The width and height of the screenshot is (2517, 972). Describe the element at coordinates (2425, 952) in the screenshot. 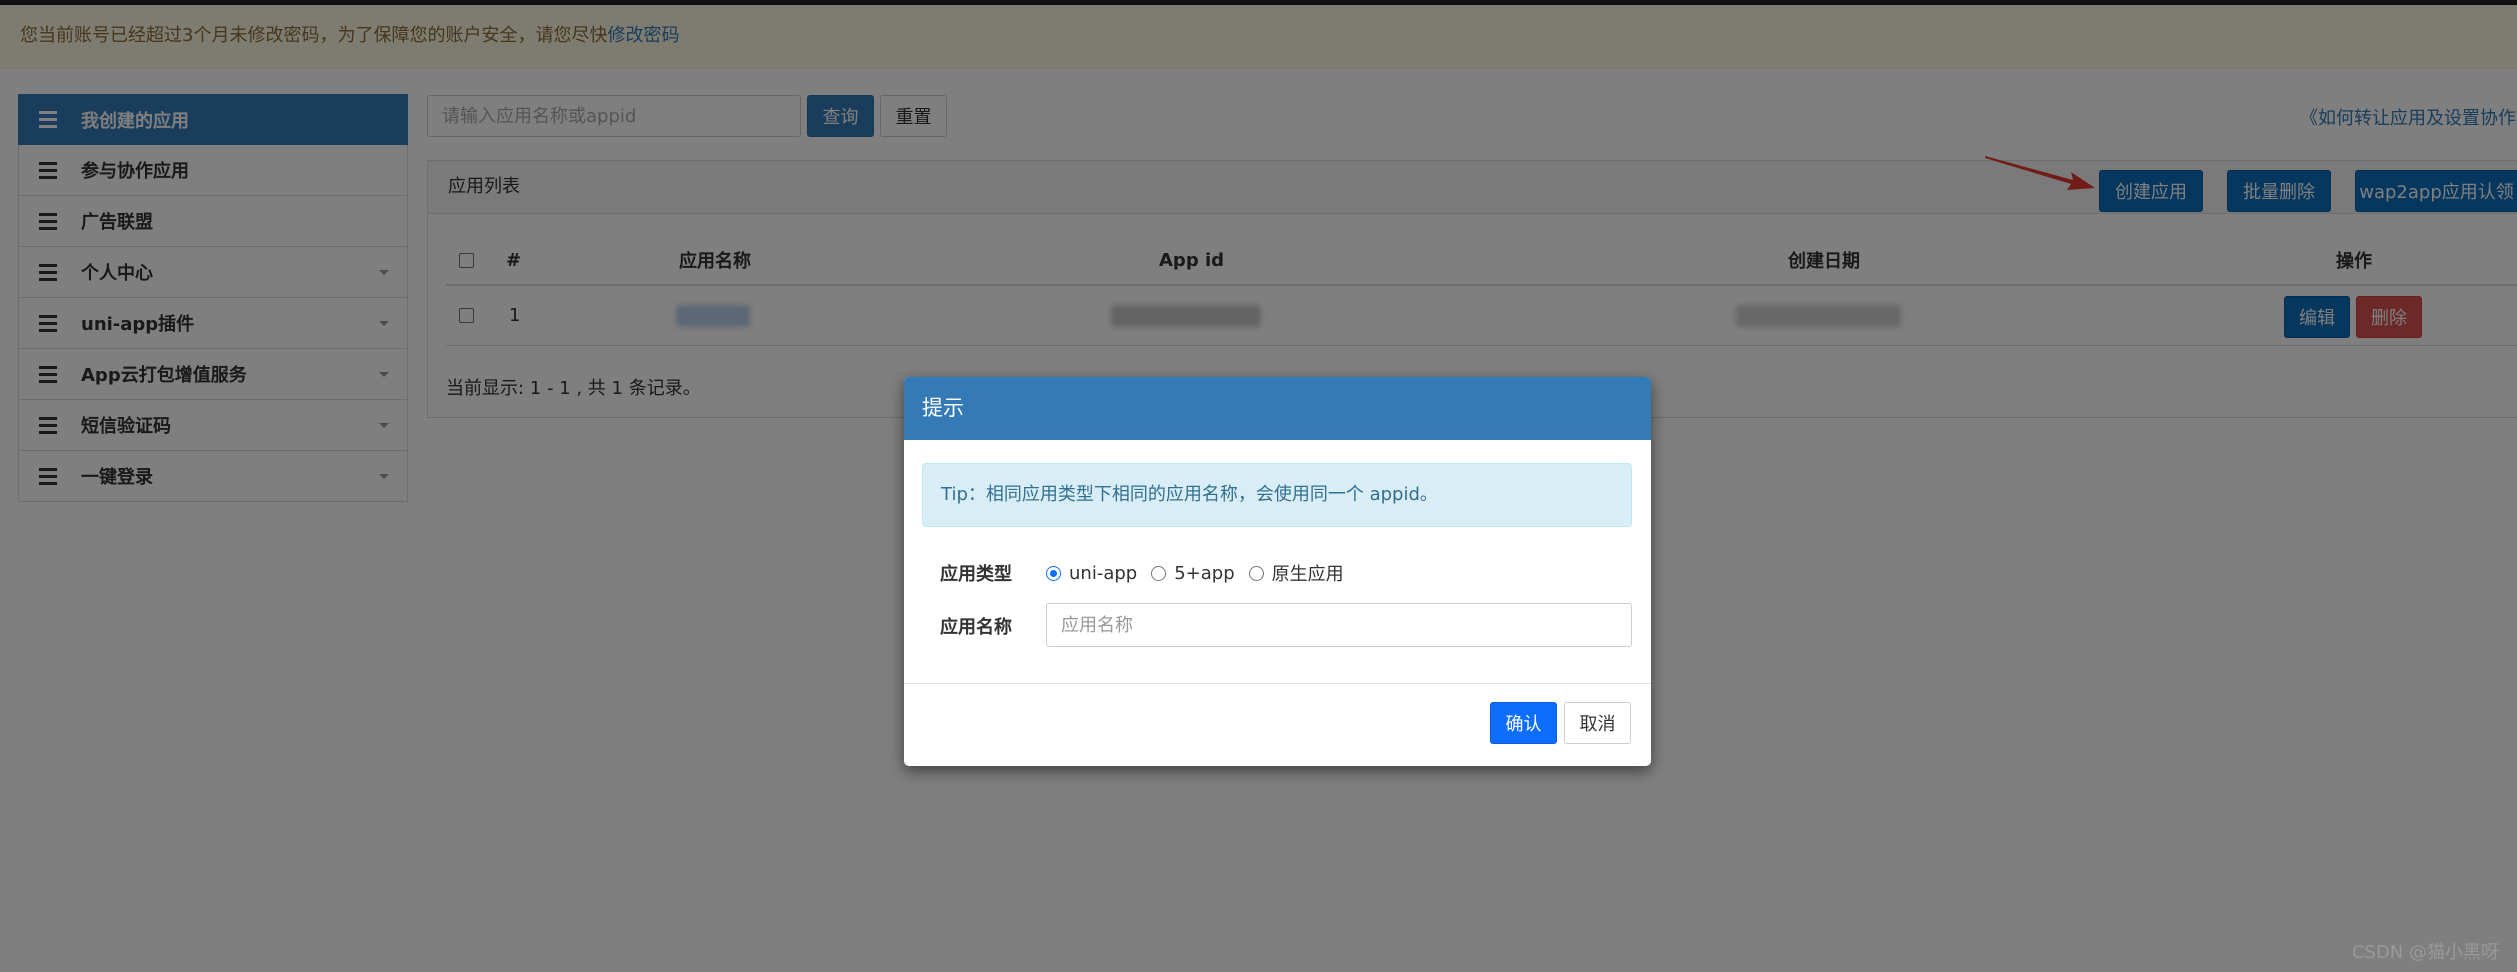

I see `watermark: CSDN @猫小黑呀` at that location.